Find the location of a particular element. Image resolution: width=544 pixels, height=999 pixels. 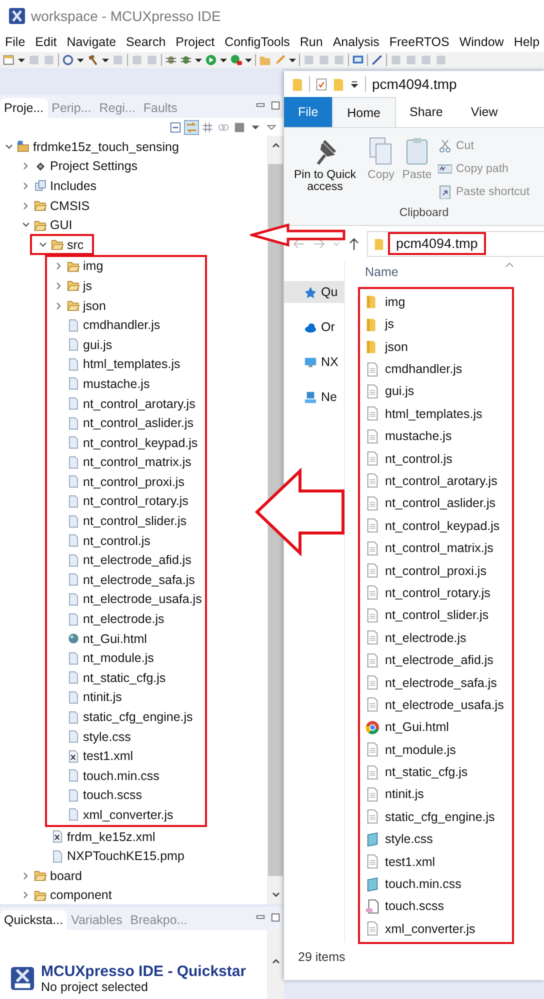

collapse-all-icon is located at coordinates (175, 127).